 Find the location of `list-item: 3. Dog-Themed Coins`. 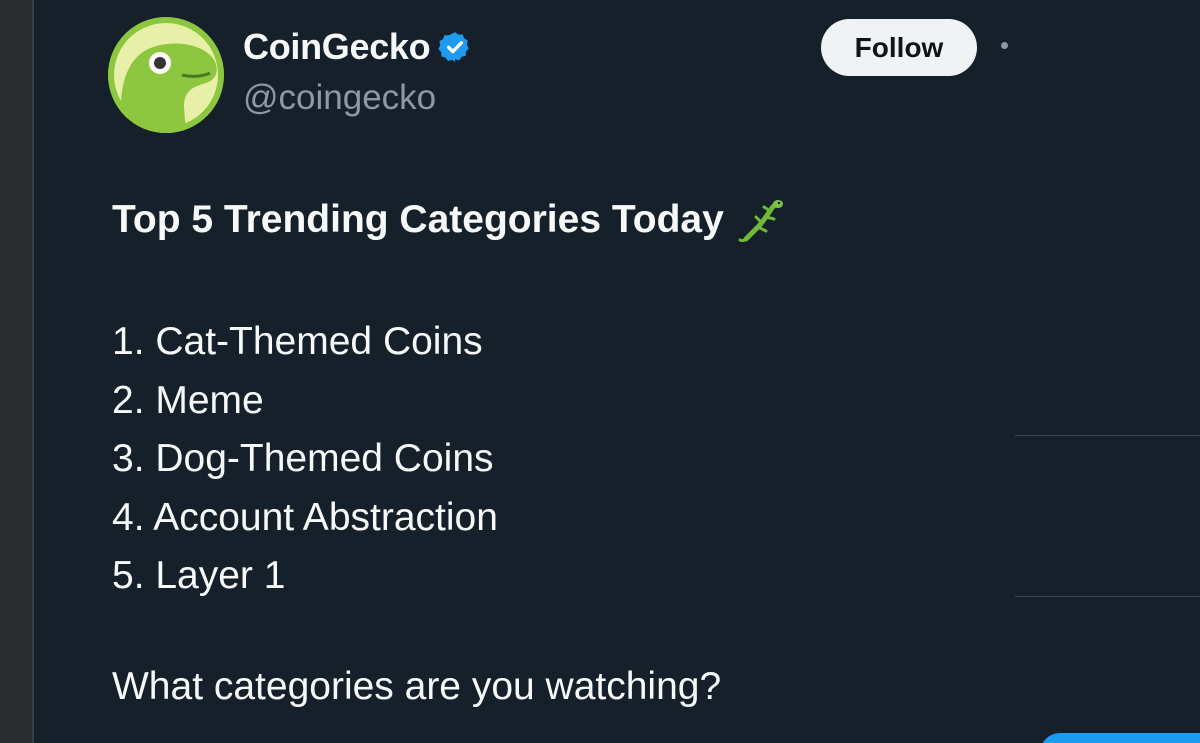

list-item: 3. Dog-Themed Coins is located at coordinates (303, 458).